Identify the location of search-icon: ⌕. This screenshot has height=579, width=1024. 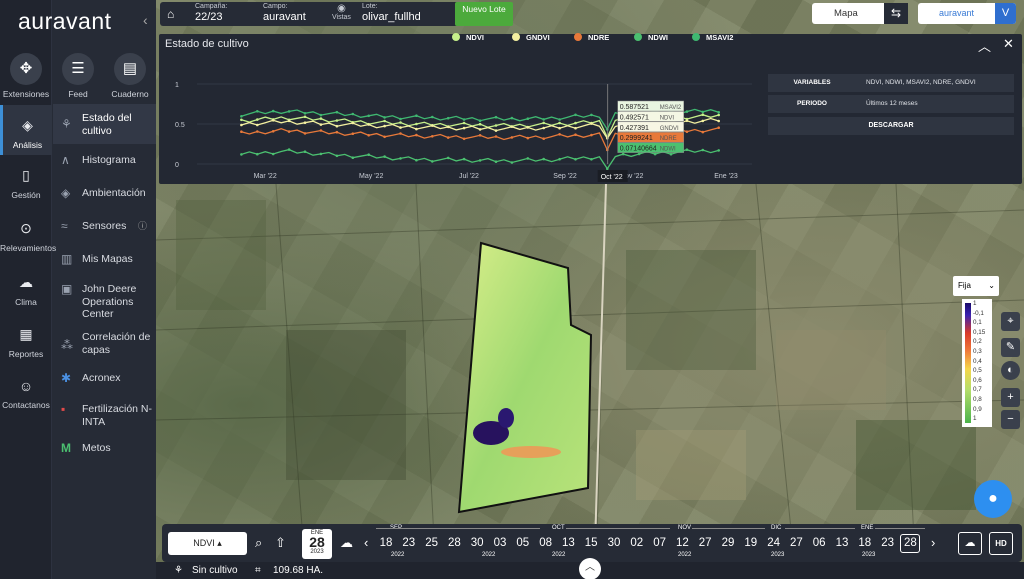
(258, 543).